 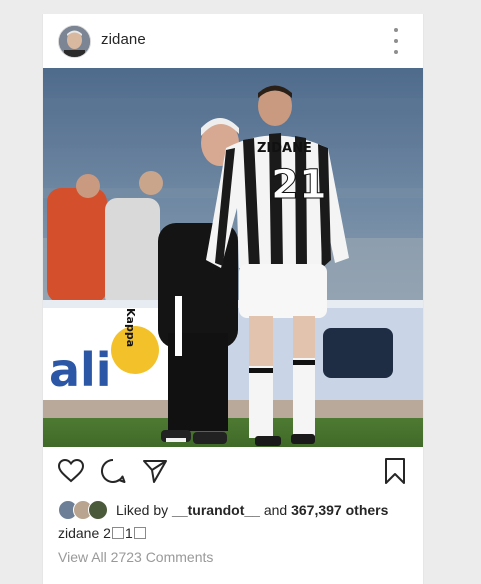 I want to click on more-options-icon, so click(x=396, y=41).